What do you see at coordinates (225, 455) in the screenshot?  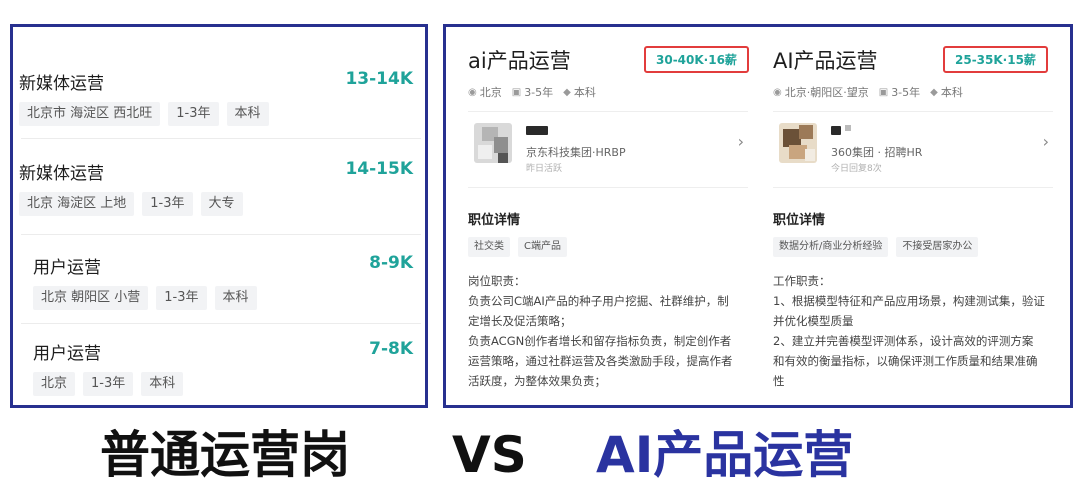 I see `caption-regular-ops: 普通运营岗` at bounding box center [225, 455].